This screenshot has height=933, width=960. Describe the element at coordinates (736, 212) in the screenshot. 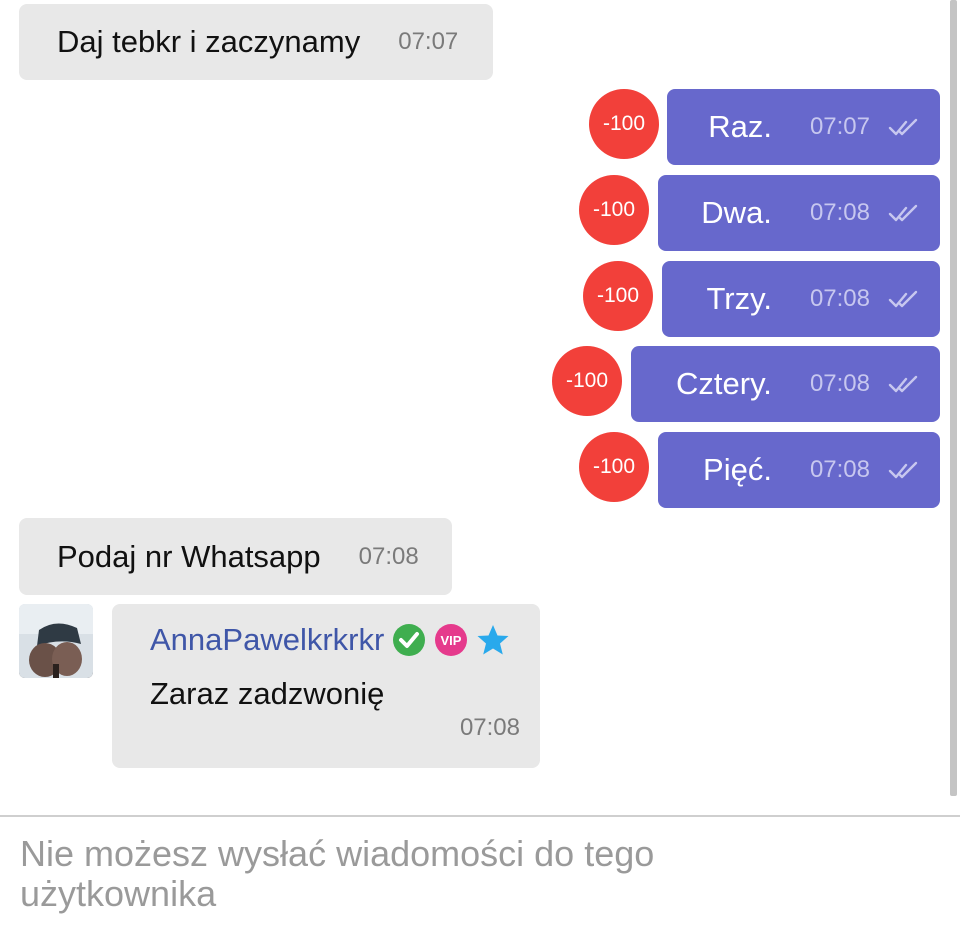

I see `message-text: Dwa.` at that location.